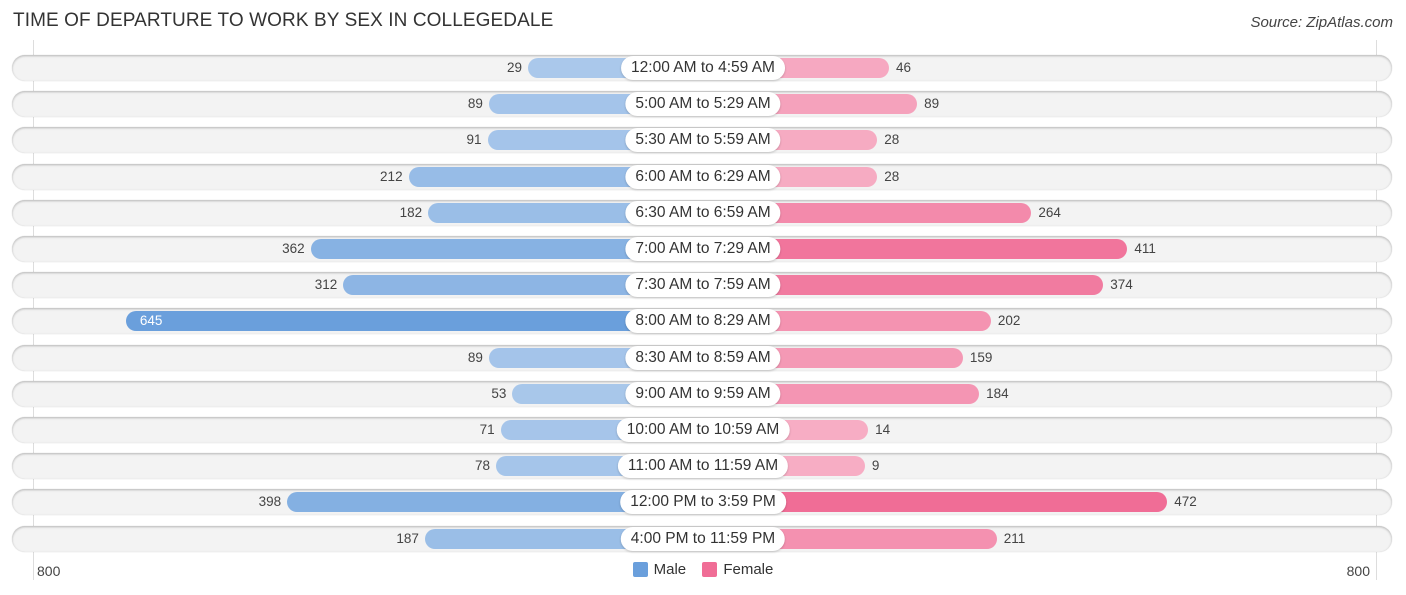  I want to click on category-label: 6:30 AM to 6:59 AM, so click(703, 212).